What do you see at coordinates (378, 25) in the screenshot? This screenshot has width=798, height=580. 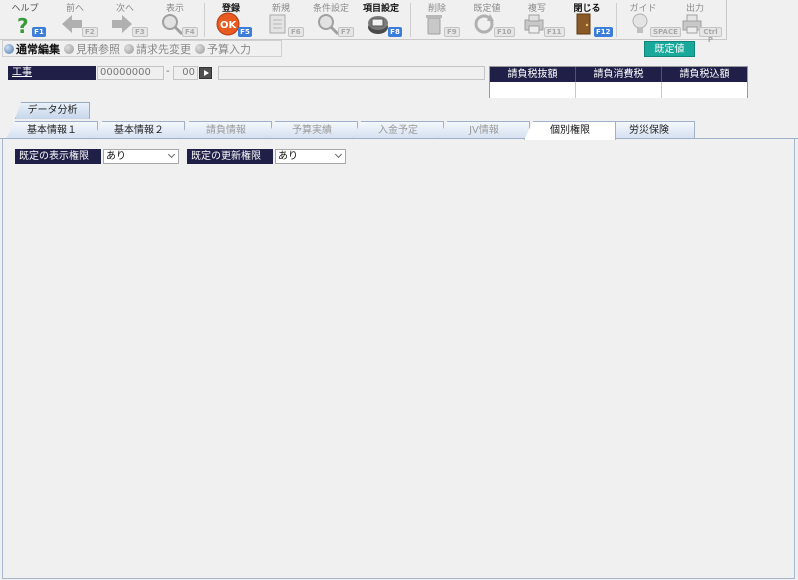 I see `item-settings-icon` at bounding box center [378, 25].